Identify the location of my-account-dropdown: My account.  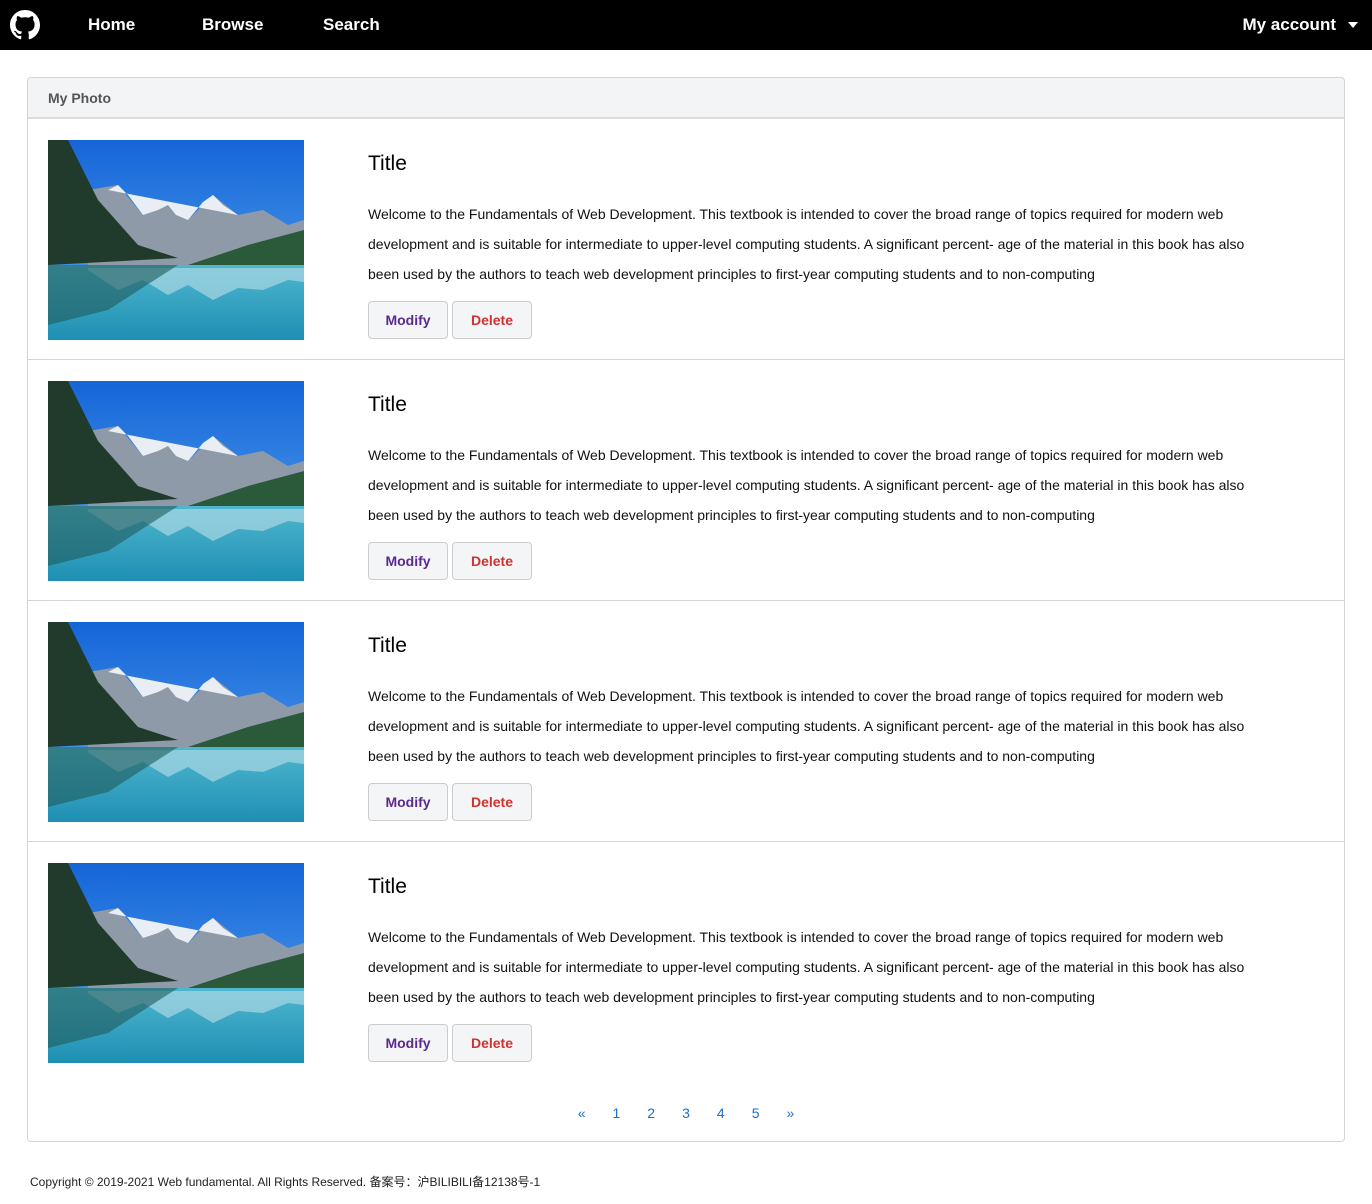
(1300, 25).